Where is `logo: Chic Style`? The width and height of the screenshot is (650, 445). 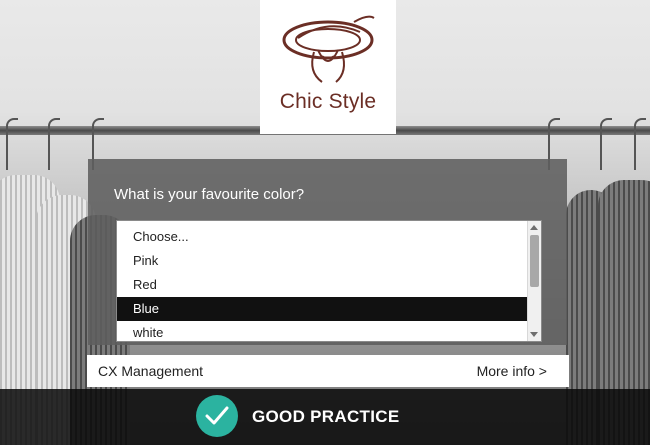
logo: Chic Style is located at coordinates (328, 67).